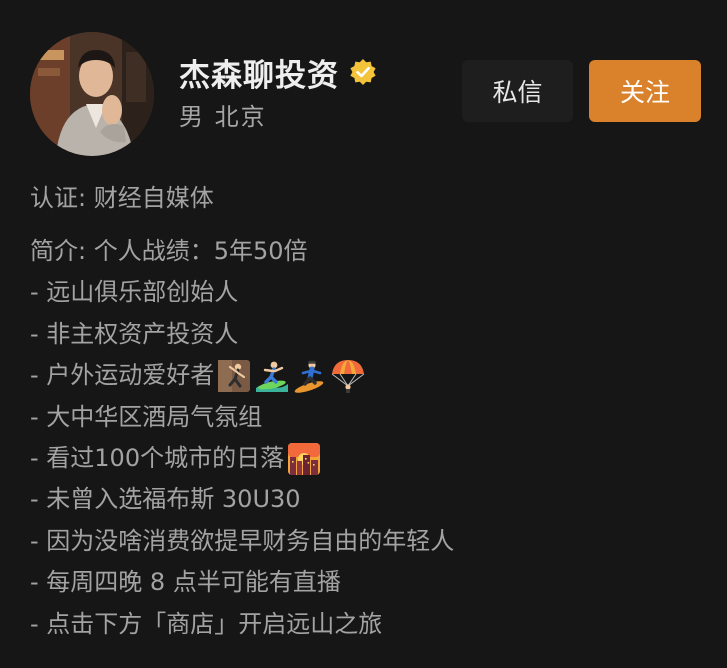 The image size is (727, 668). Describe the element at coordinates (185, 582) in the screenshot. I see `bio-item-text: - 每周四晚 8 点半可能有直播` at that location.